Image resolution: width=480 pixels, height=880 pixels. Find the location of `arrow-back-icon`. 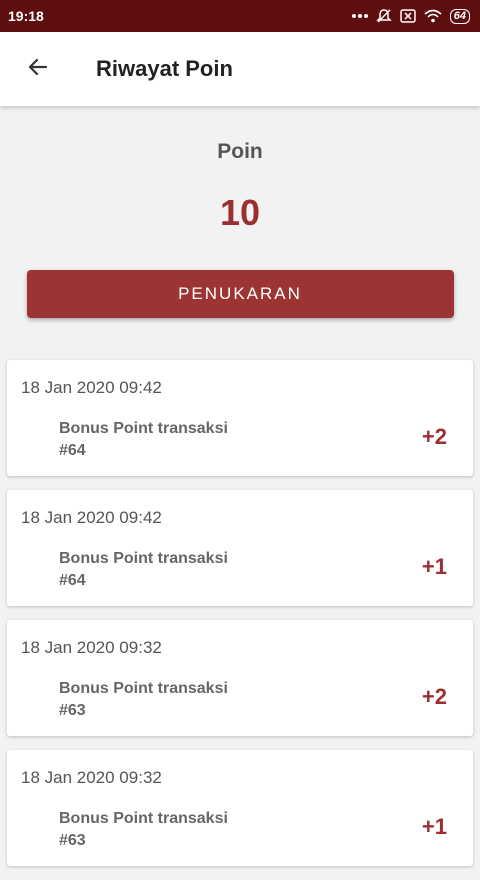

arrow-back-icon is located at coordinates (38, 69).